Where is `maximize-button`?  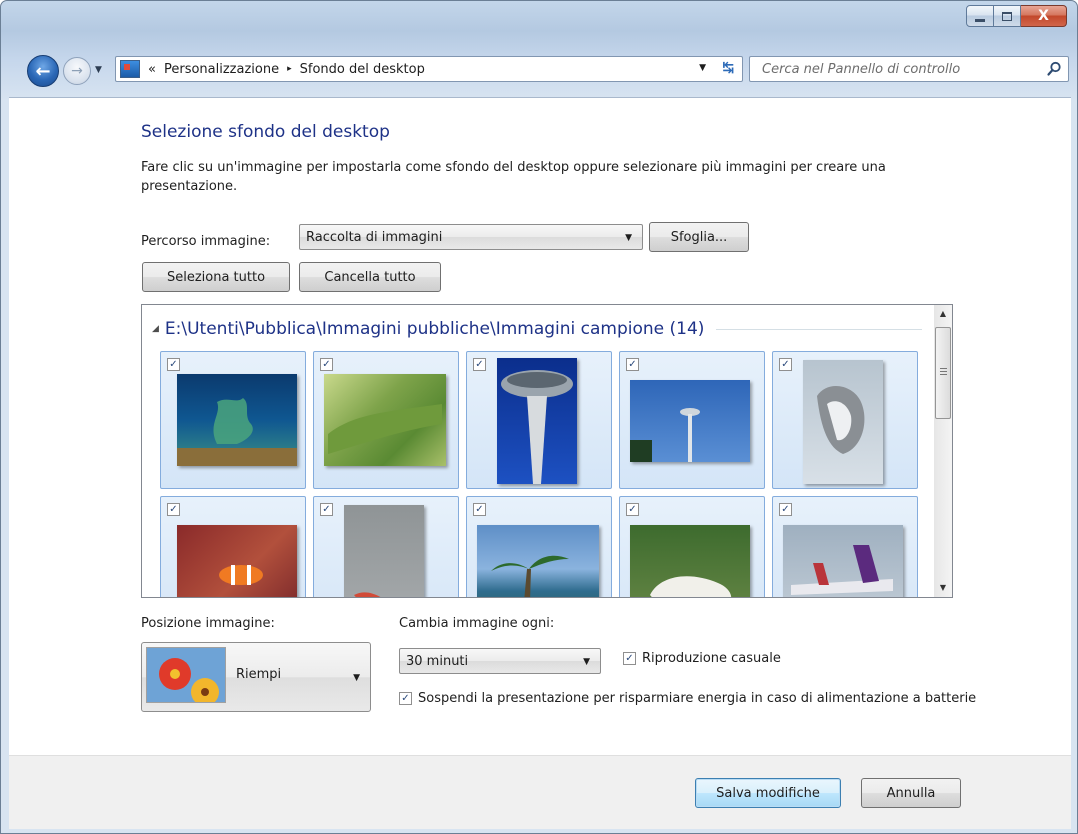
maximize-button is located at coordinates (1007, 16).